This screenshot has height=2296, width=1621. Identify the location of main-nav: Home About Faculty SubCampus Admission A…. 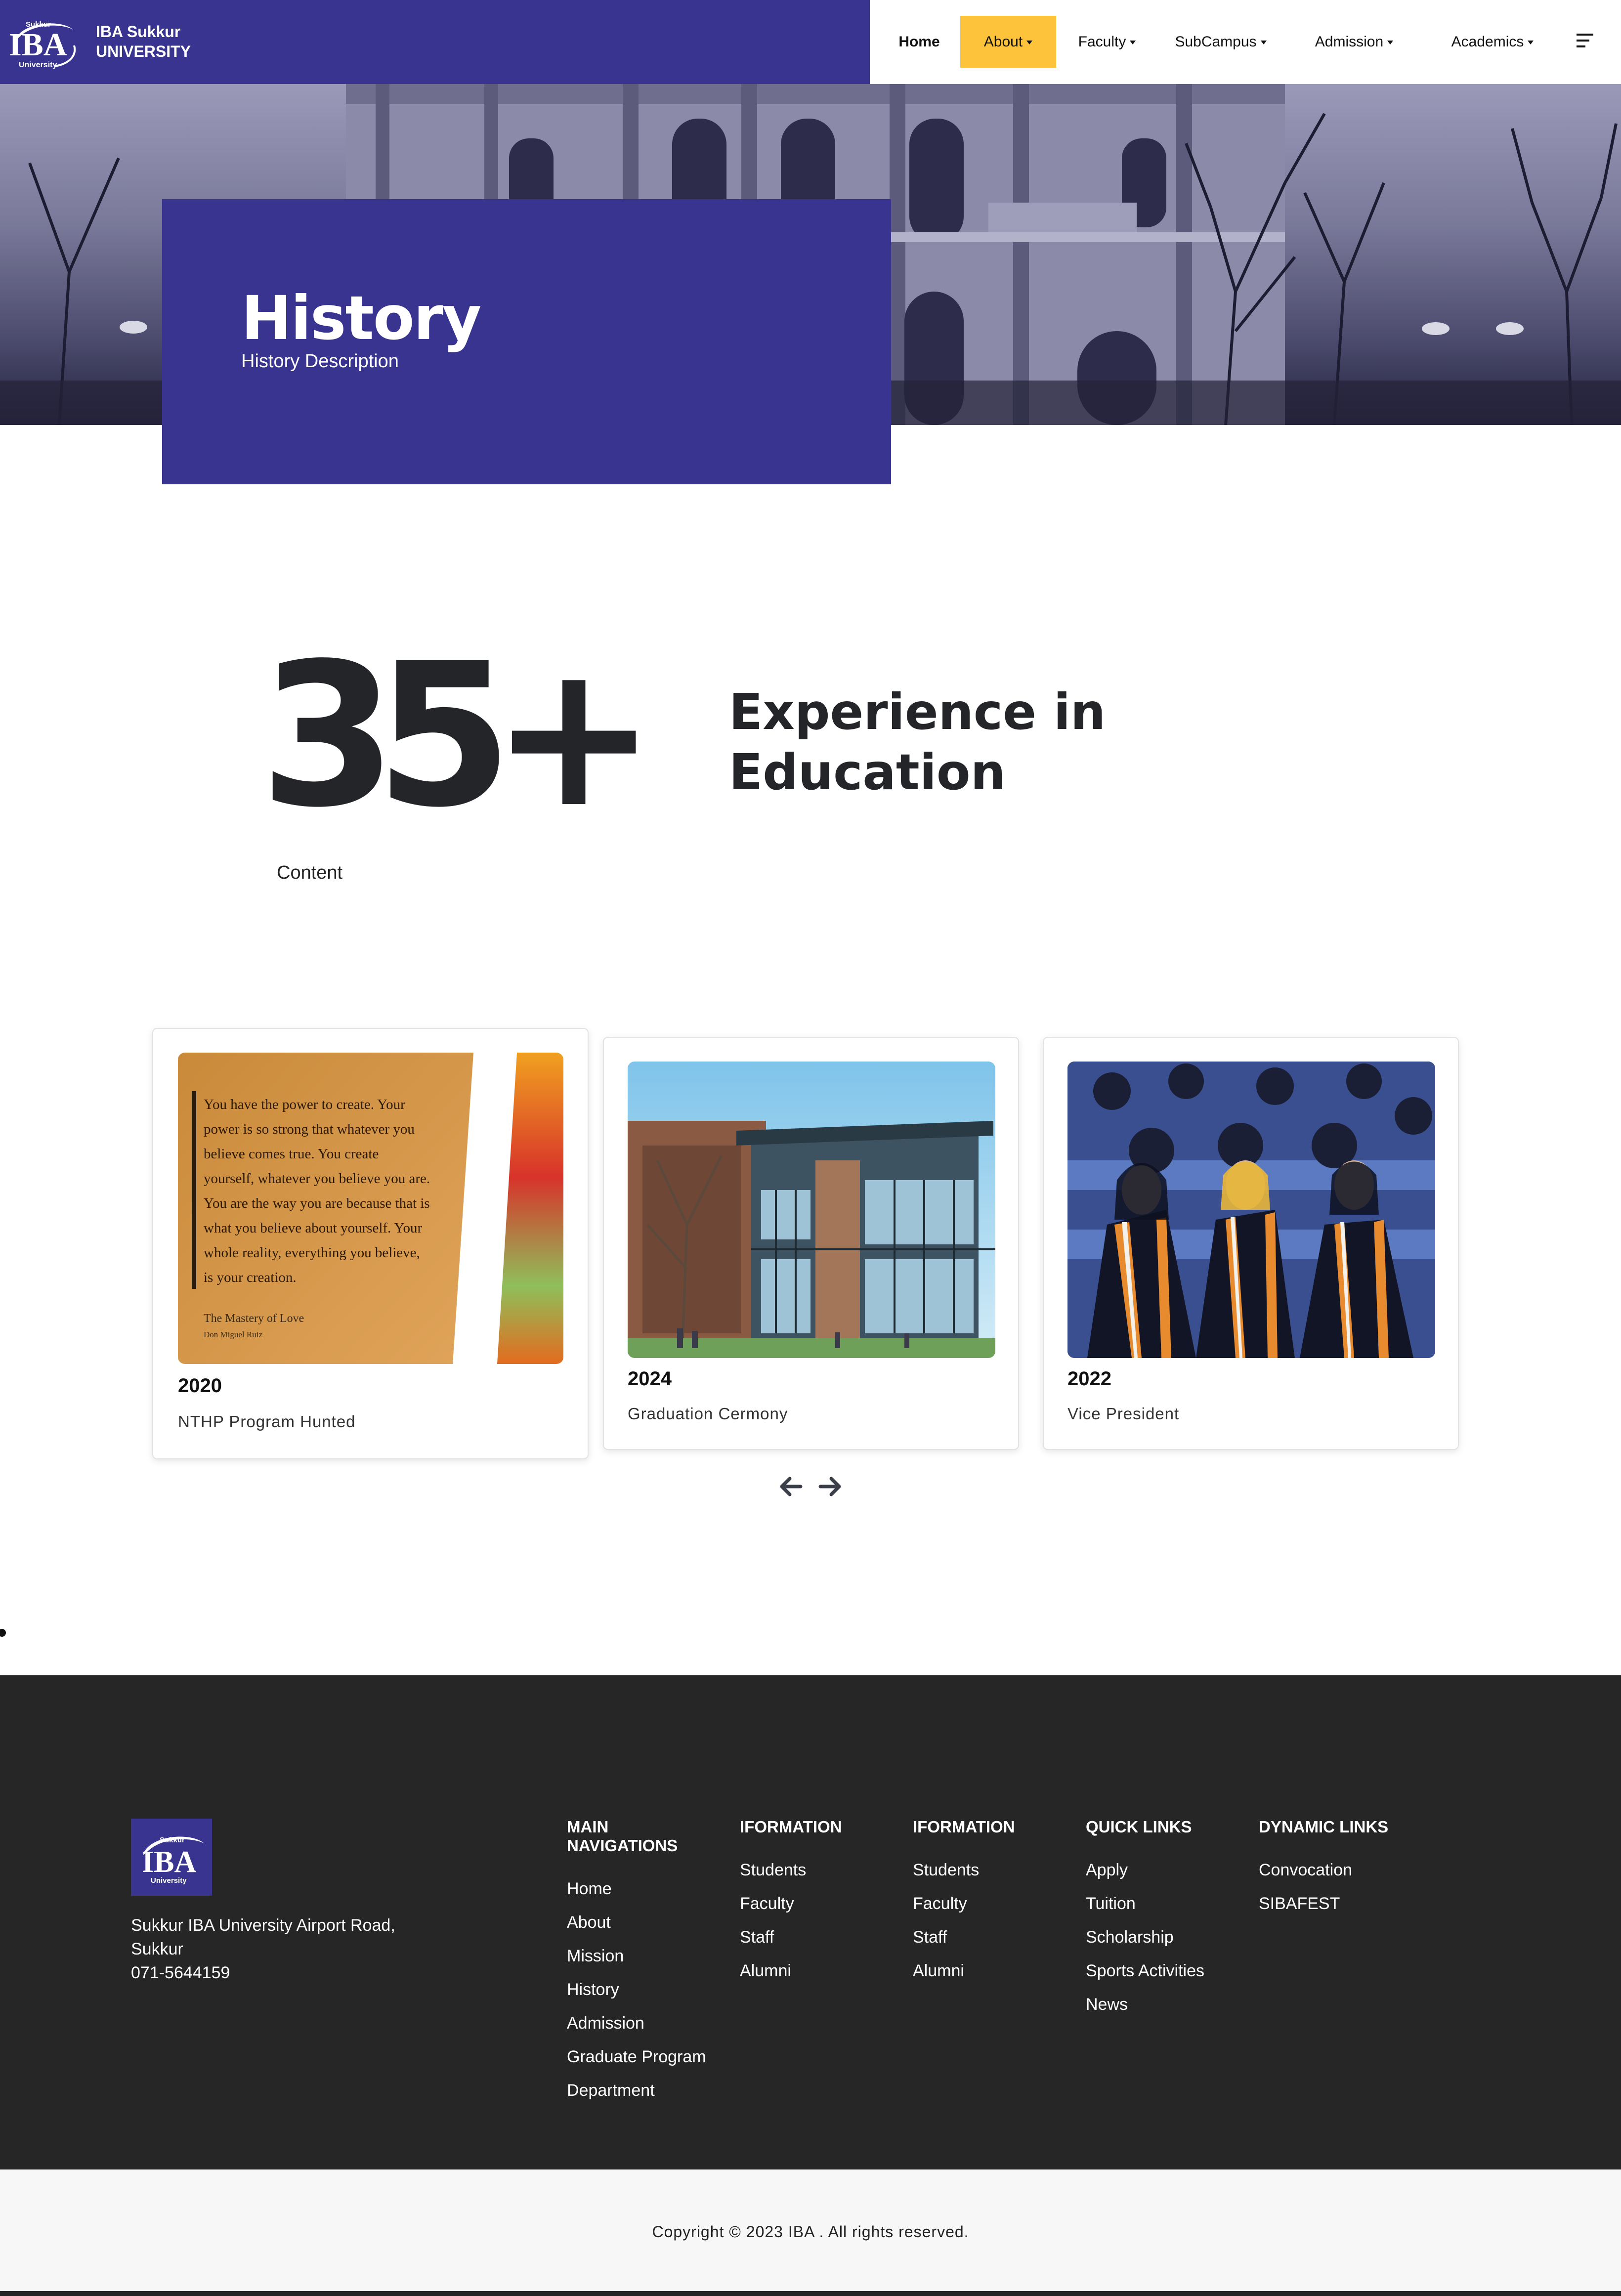
(1245, 42).